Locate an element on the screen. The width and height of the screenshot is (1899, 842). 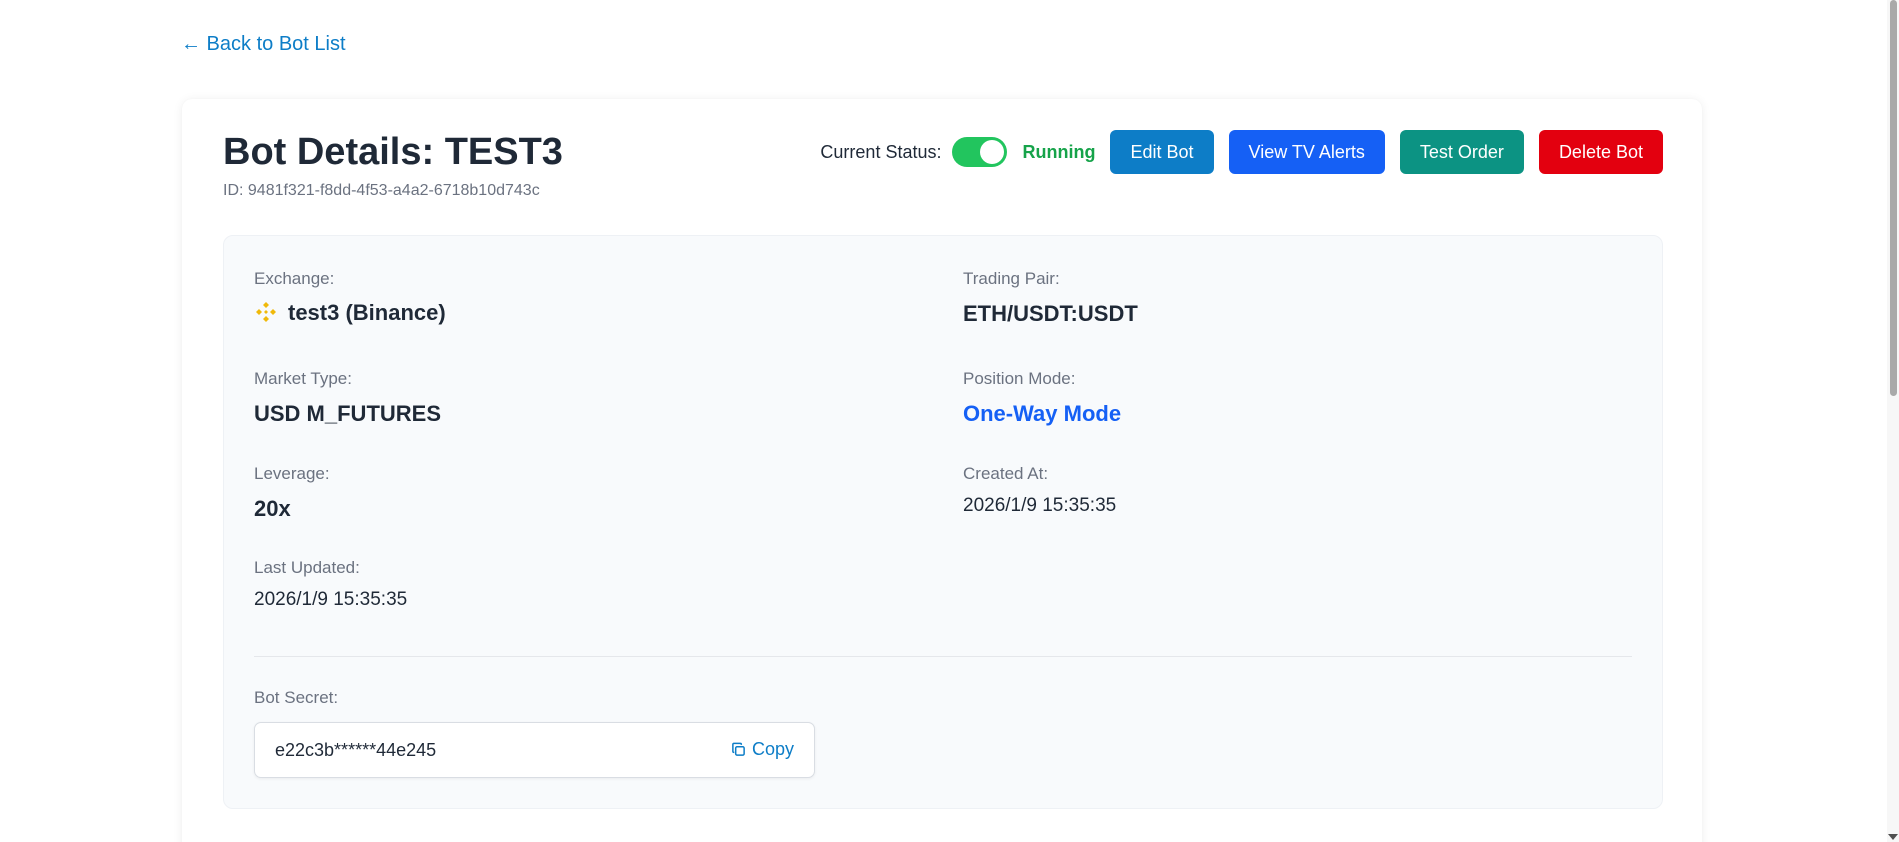
exchange-value-row: test3 (Binance) is located at coordinates (350, 313).